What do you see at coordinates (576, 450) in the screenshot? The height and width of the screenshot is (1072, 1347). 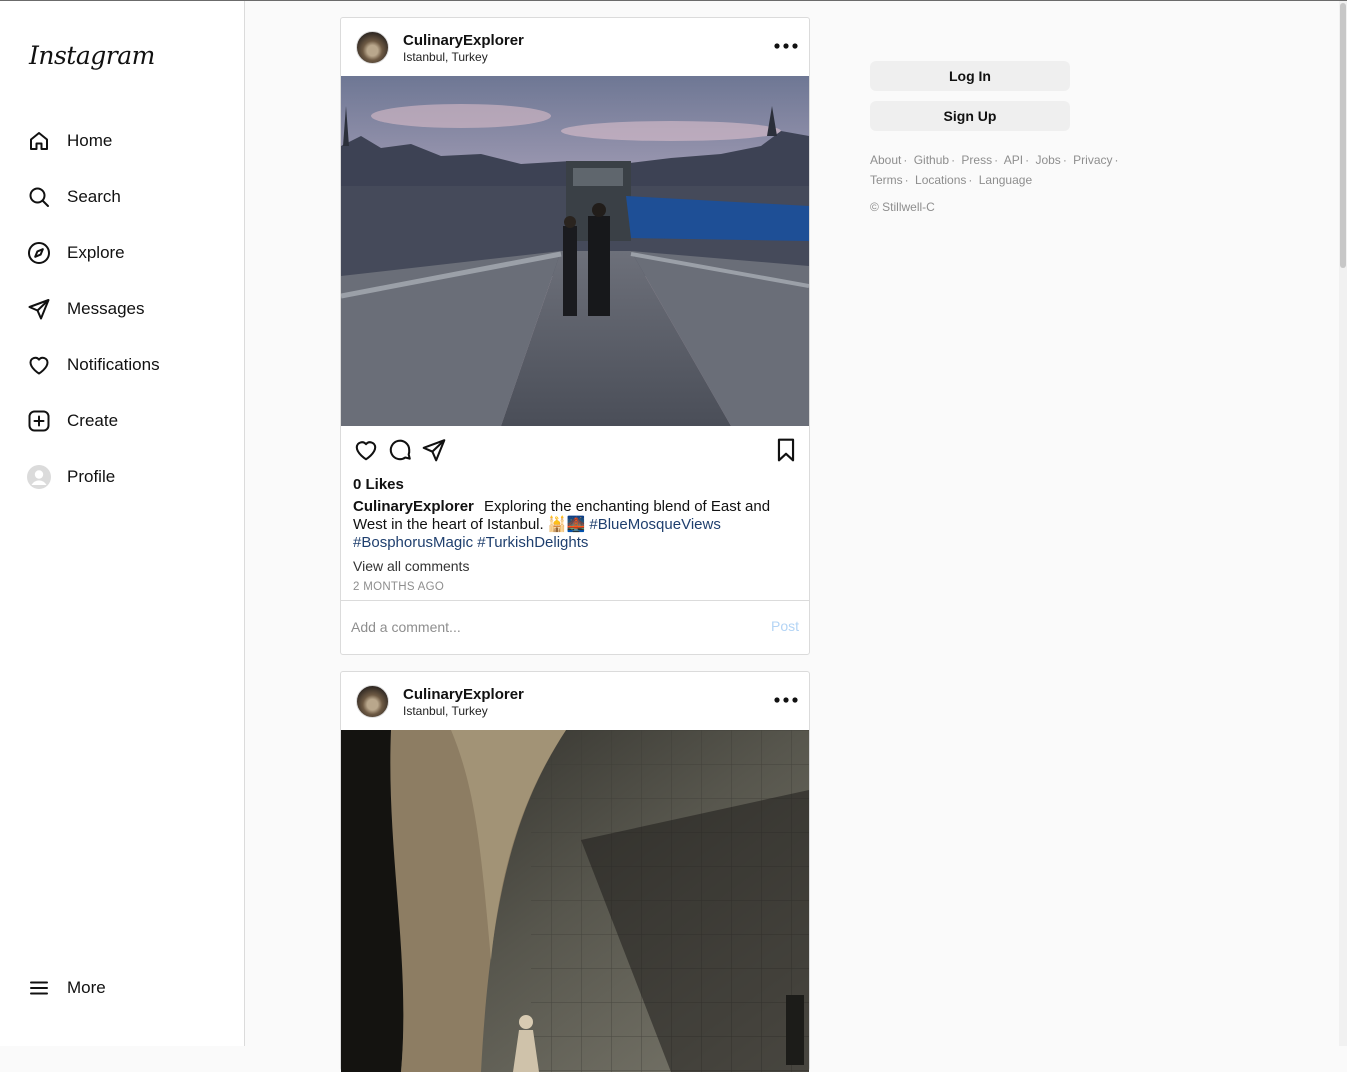 I see `post-actions` at bounding box center [576, 450].